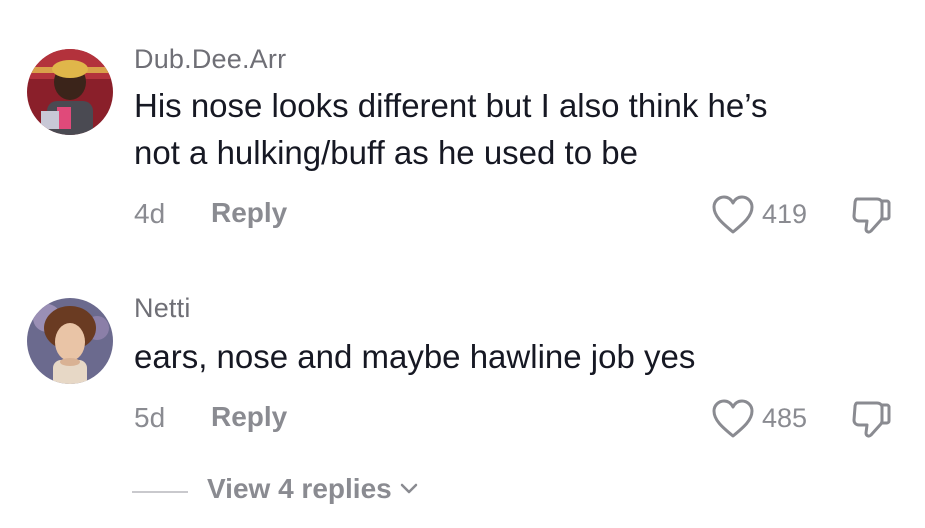 Image resolution: width=925 pixels, height=528 pixels. What do you see at coordinates (160, 492) in the screenshot?
I see `replies-divider` at bounding box center [160, 492].